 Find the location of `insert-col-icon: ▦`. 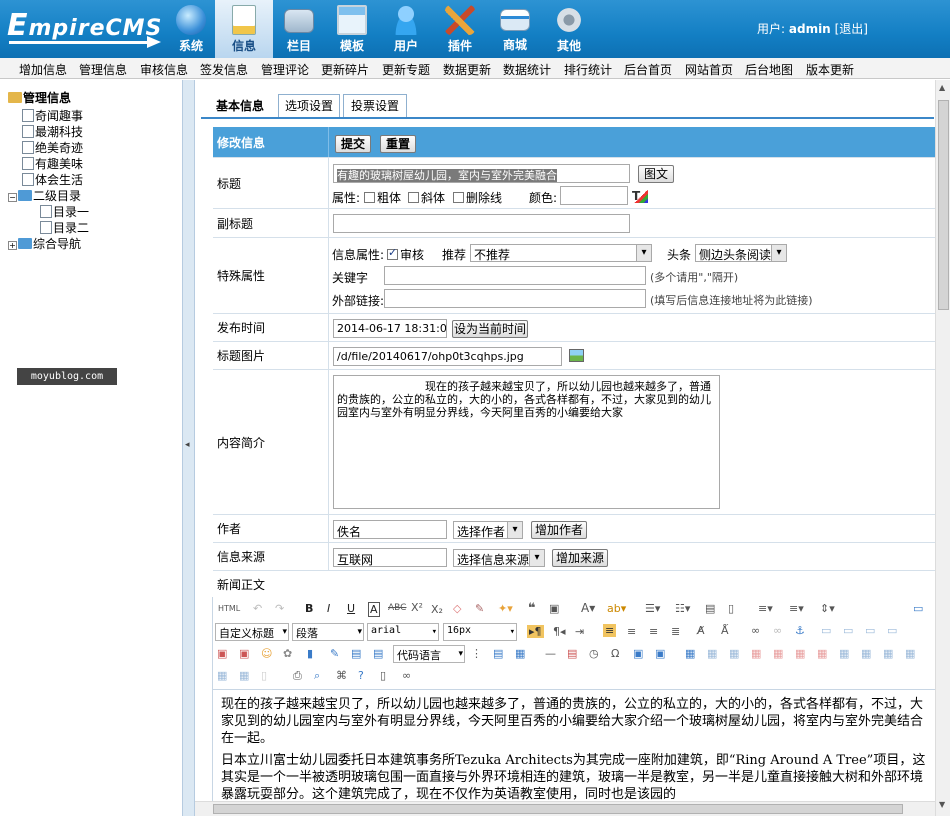

insert-col-icon: ▦ is located at coordinates (800, 653).